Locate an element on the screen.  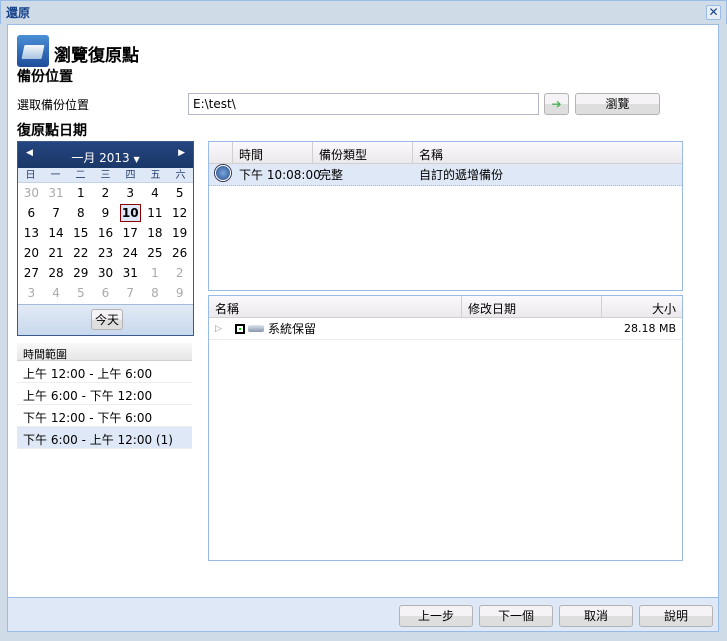
calendar-day: 19 is located at coordinates (179, 233).